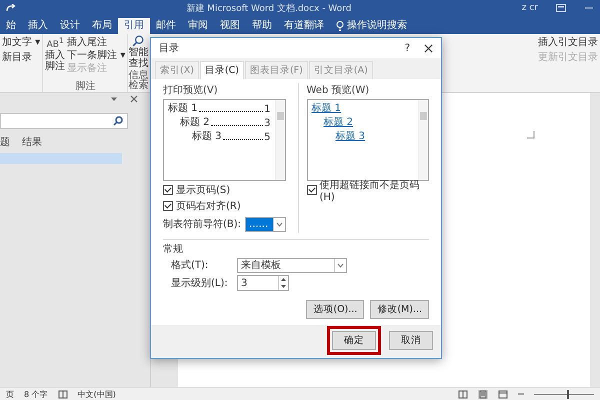 The image size is (600, 400). Describe the element at coordinates (568, 42) in the screenshot. I see `ribbon-item: 插入引文目录` at that location.